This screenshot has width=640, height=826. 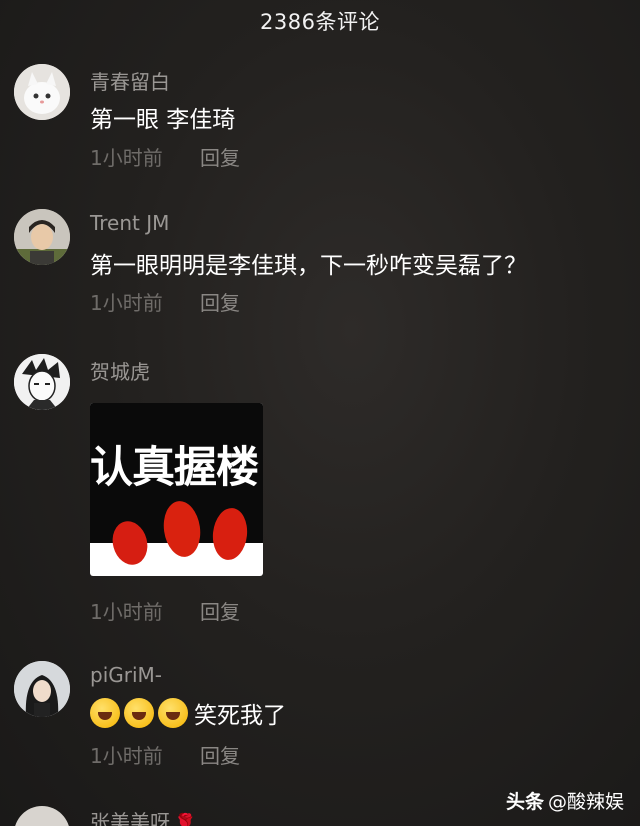 What do you see at coordinates (129, 223) in the screenshot?
I see `comment-username: Trent JM` at bounding box center [129, 223].